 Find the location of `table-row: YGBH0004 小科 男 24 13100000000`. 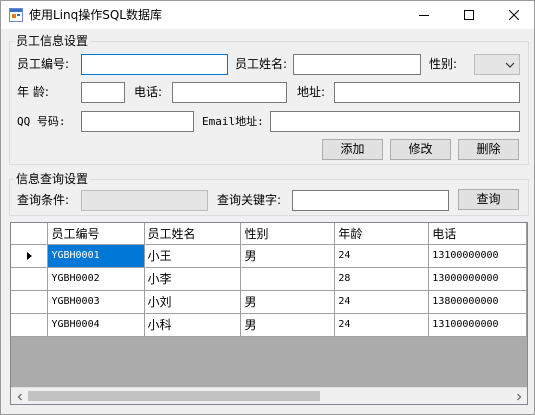

table-row: YGBH0004 小科 男 24 13100000000 is located at coordinates (269, 325).